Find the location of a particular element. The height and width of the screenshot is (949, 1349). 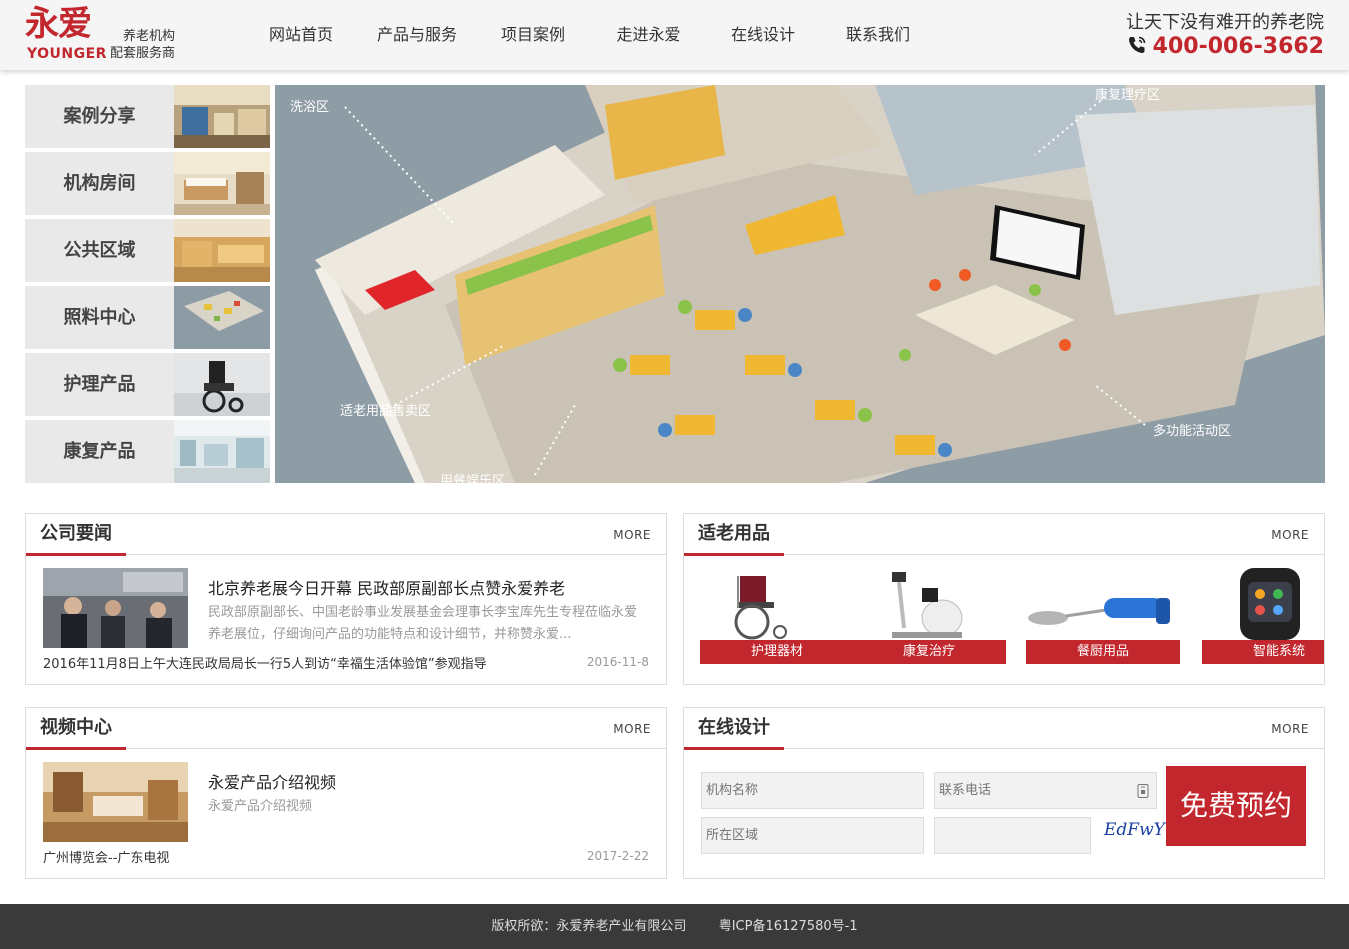

mobile-phone-icon is located at coordinates (1143, 791).